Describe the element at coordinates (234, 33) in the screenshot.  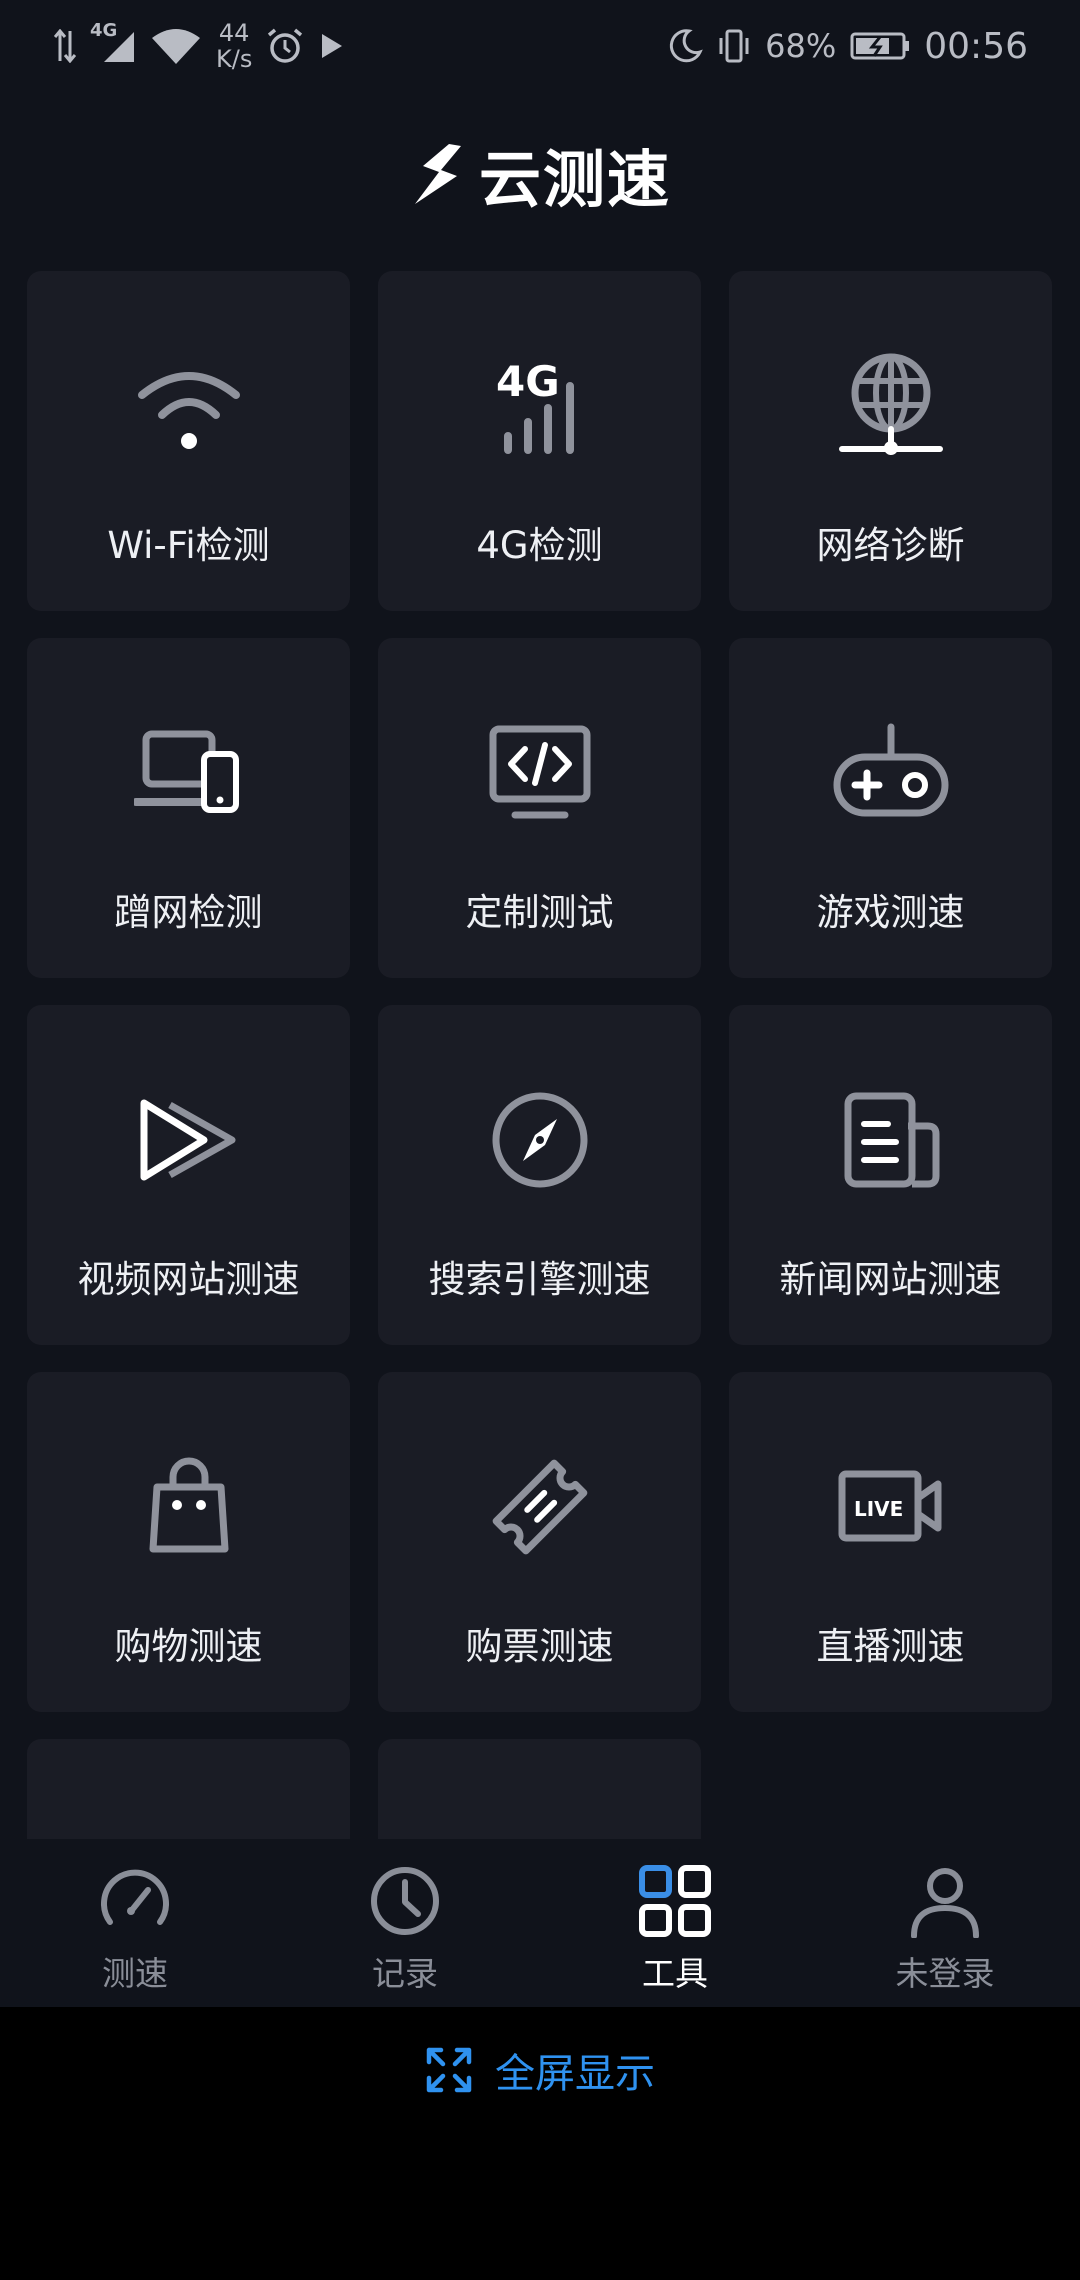
I see `net-speed-value: 44` at that location.